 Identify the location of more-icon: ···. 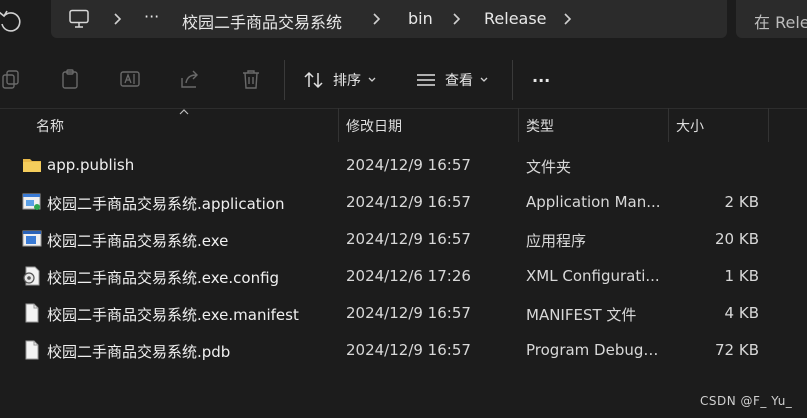
(541, 80).